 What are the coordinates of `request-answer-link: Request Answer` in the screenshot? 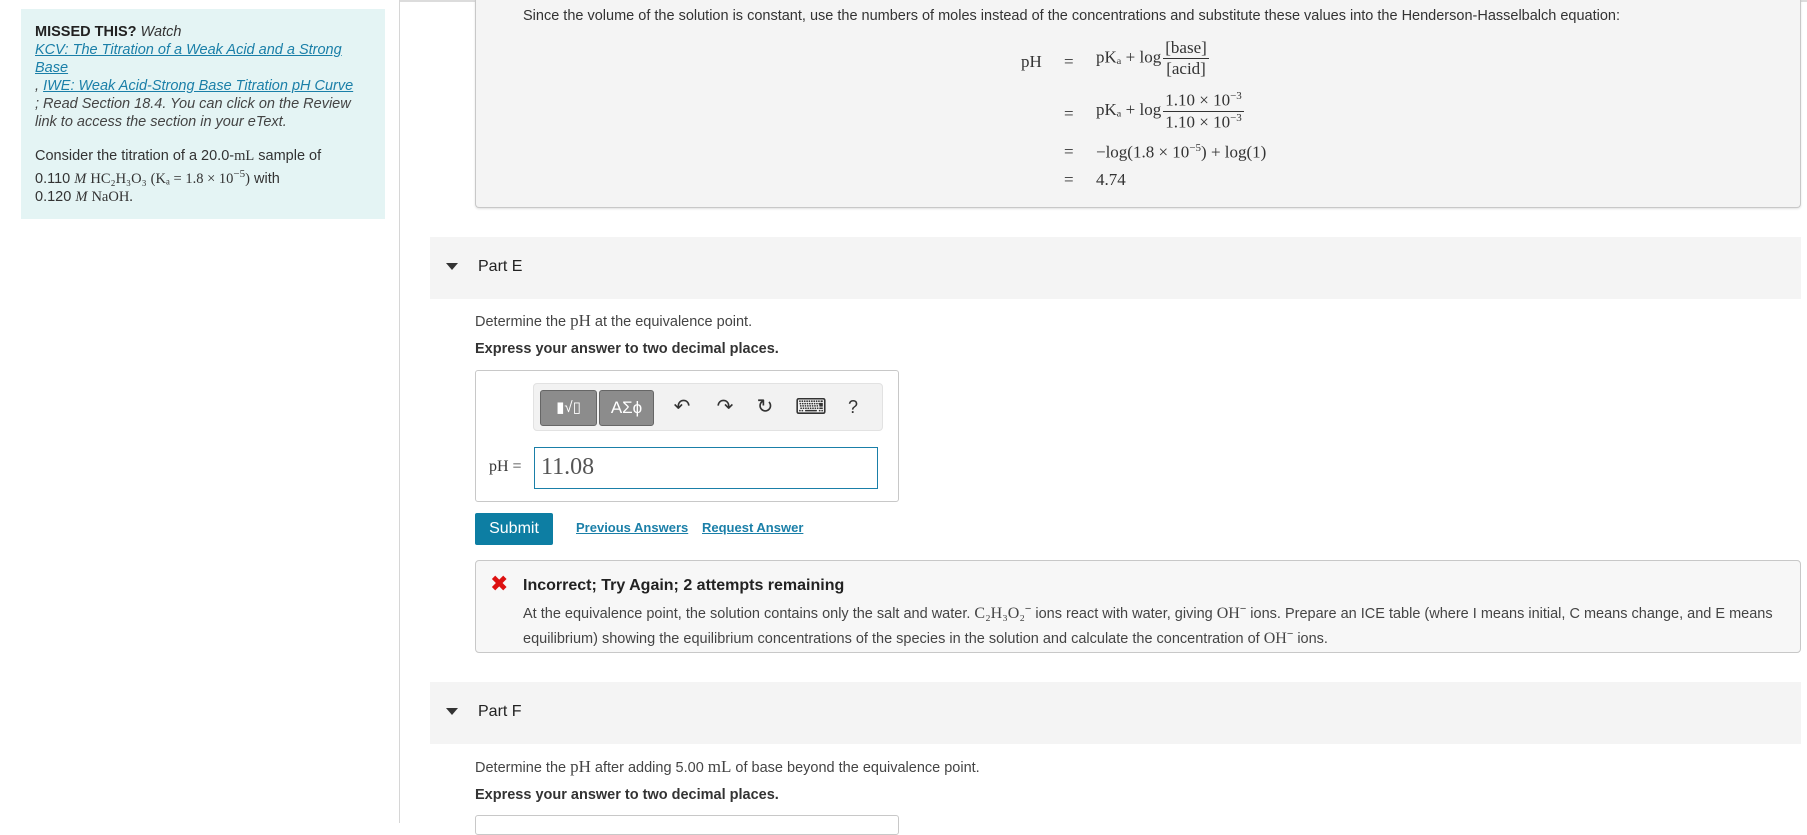 It's located at (752, 527).